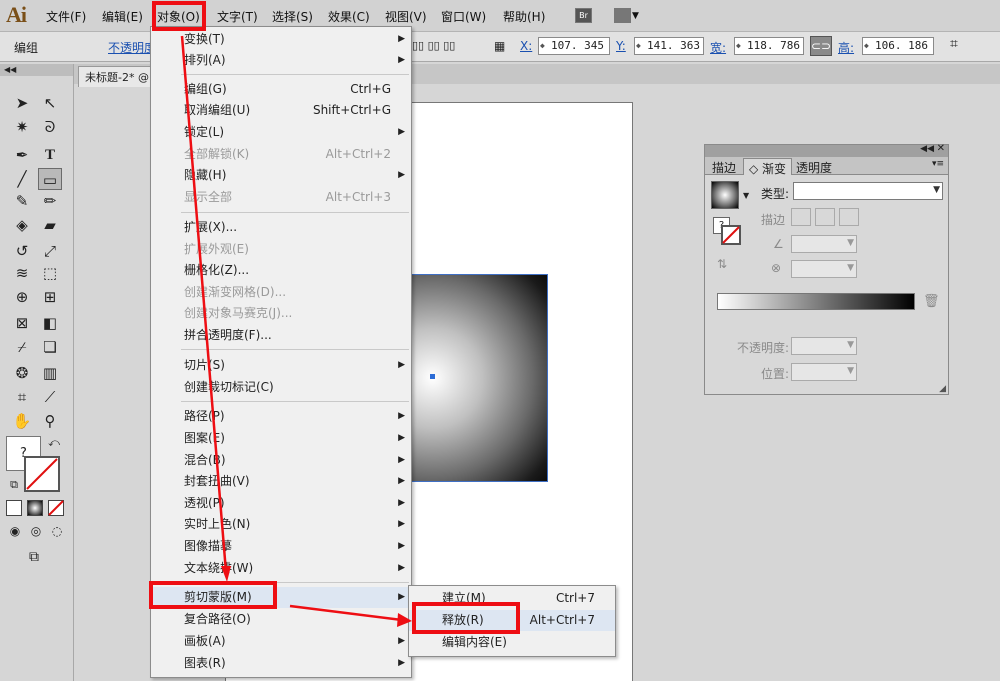  Describe the element at coordinates (849, 217) in the screenshot. I see `stroke-across-icon` at that location.